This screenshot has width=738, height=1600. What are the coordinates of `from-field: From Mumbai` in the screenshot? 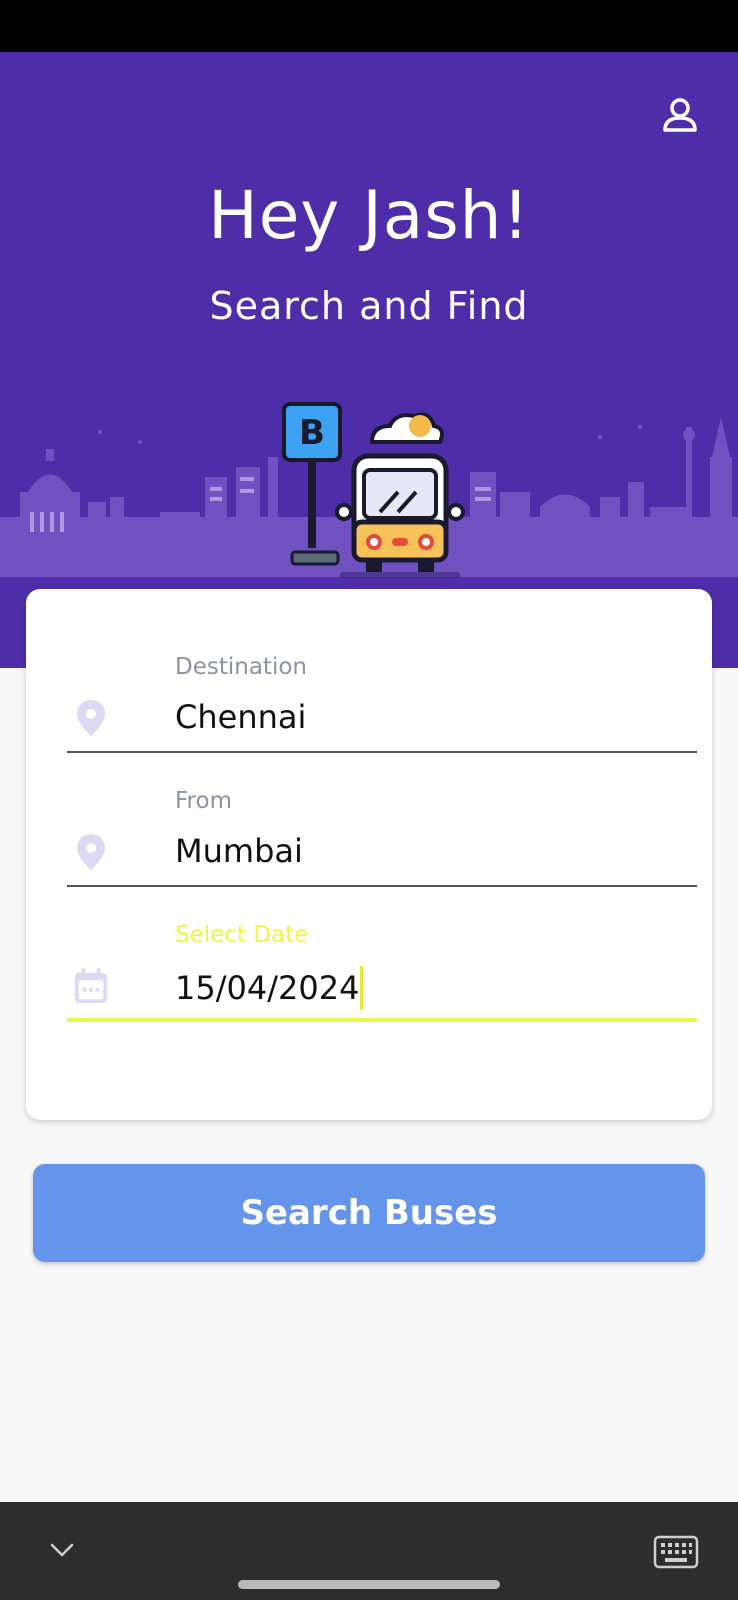 It's located at (382, 848).